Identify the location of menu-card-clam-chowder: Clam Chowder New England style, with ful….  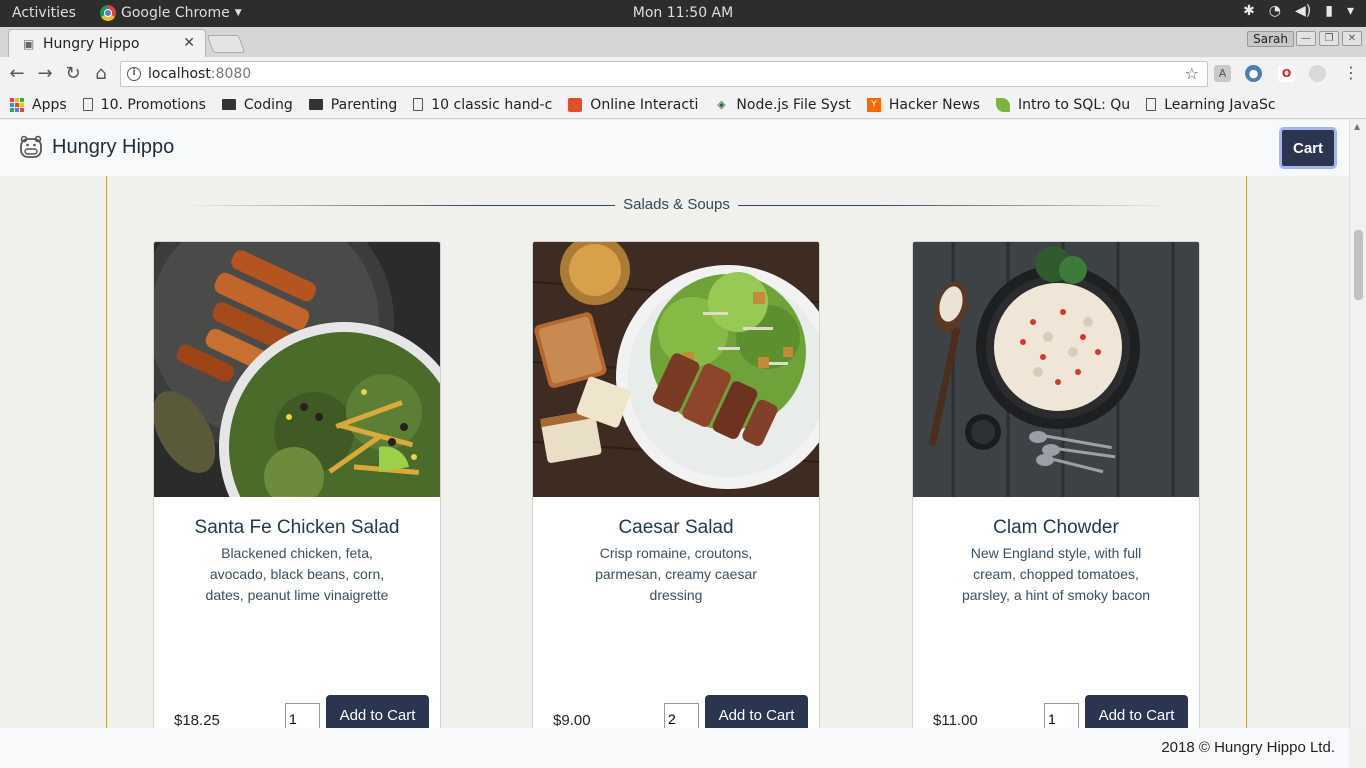
(1056, 491).